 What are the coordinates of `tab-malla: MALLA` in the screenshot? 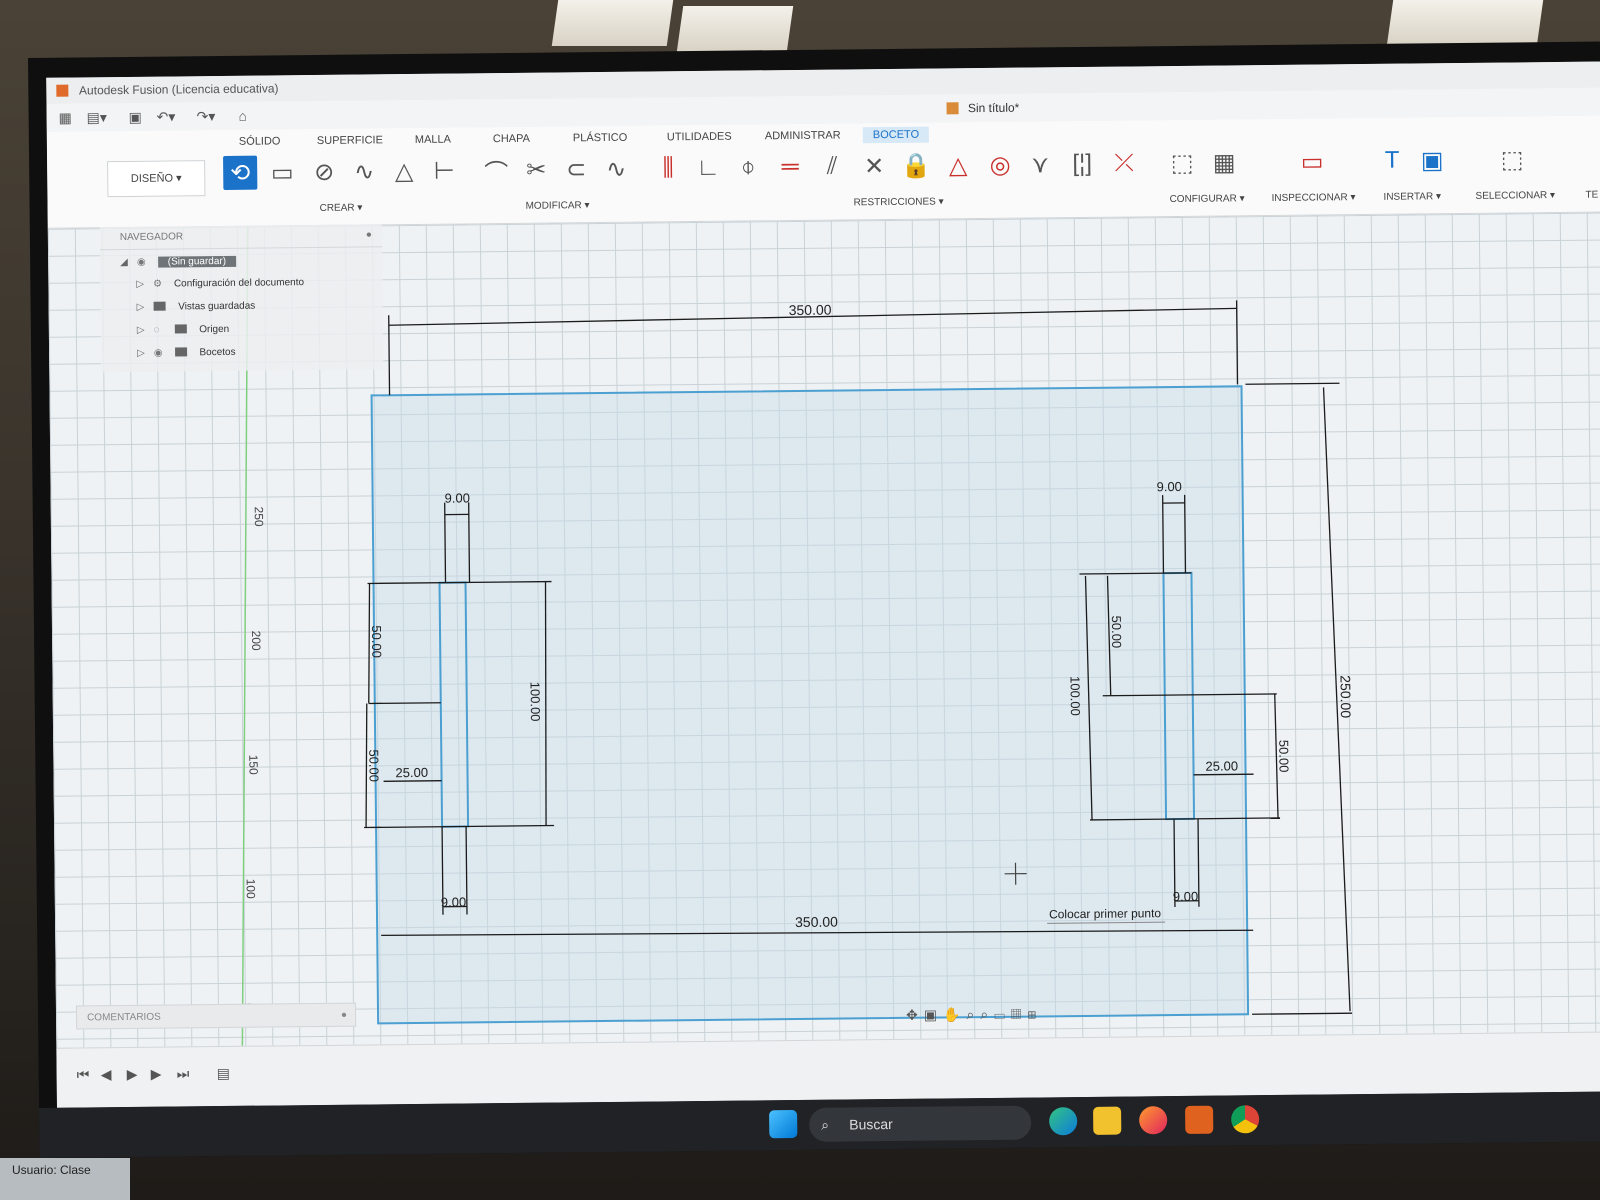 It's located at (433, 140).